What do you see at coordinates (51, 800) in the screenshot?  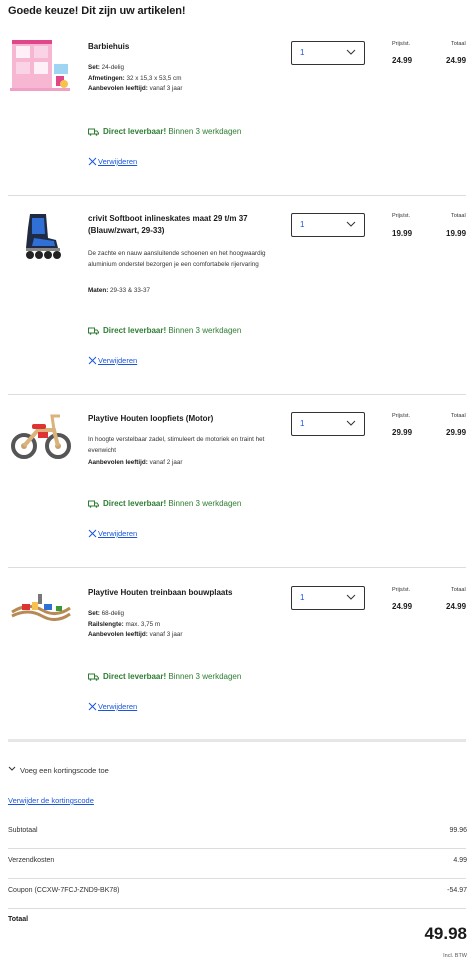 I see `remove-coupon-link: Verwijder de kortingscode` at bounding box center [51, 800].